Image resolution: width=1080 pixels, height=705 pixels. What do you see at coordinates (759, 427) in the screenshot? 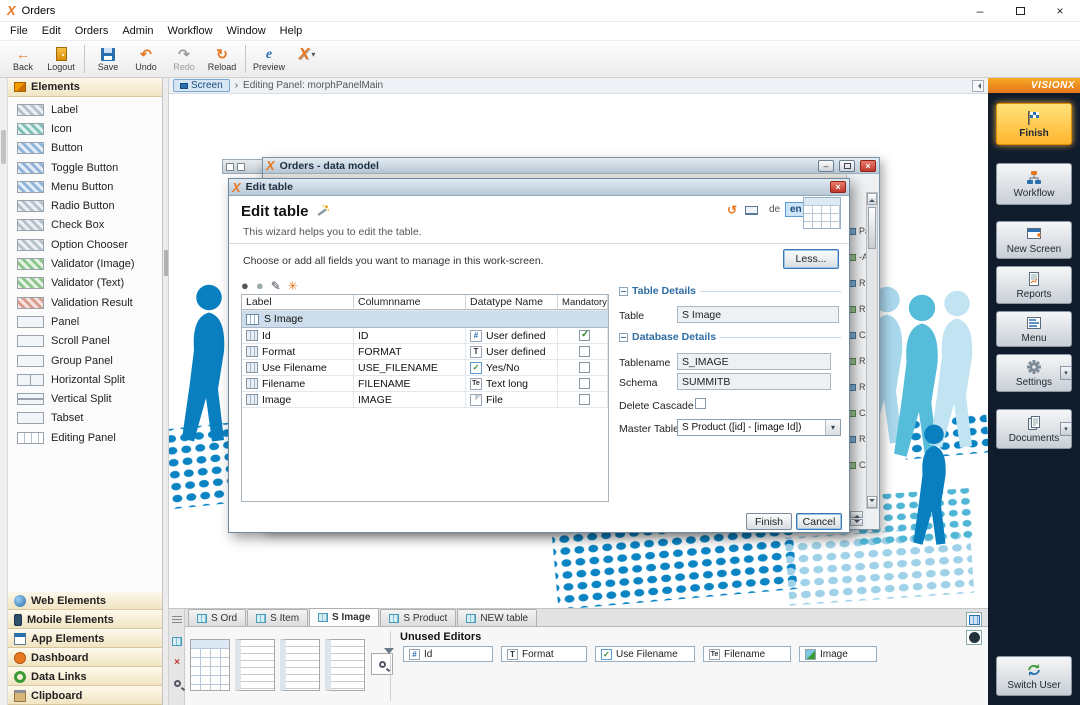
I see `master-table-dropdown: S Product ([id] - [image Id]) ▾` at bounding box center [759, 427].